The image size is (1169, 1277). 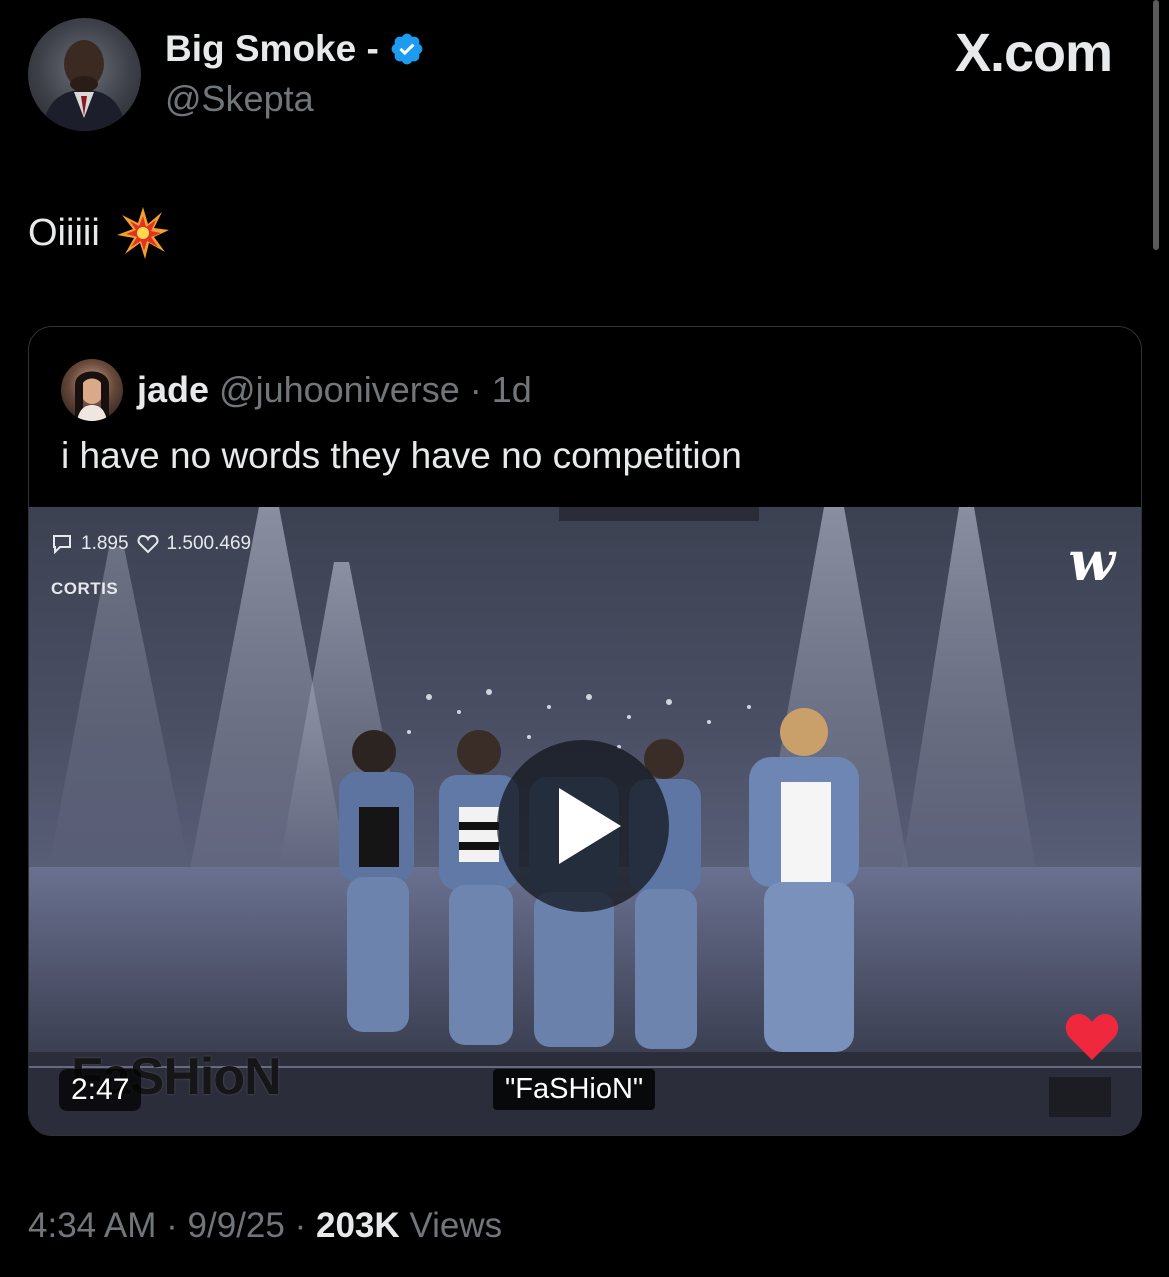 What do you see at coordinates (105, 543) in the screenshot?
I see `video-comment-count: 1.895` at bounding box center [105, 543].